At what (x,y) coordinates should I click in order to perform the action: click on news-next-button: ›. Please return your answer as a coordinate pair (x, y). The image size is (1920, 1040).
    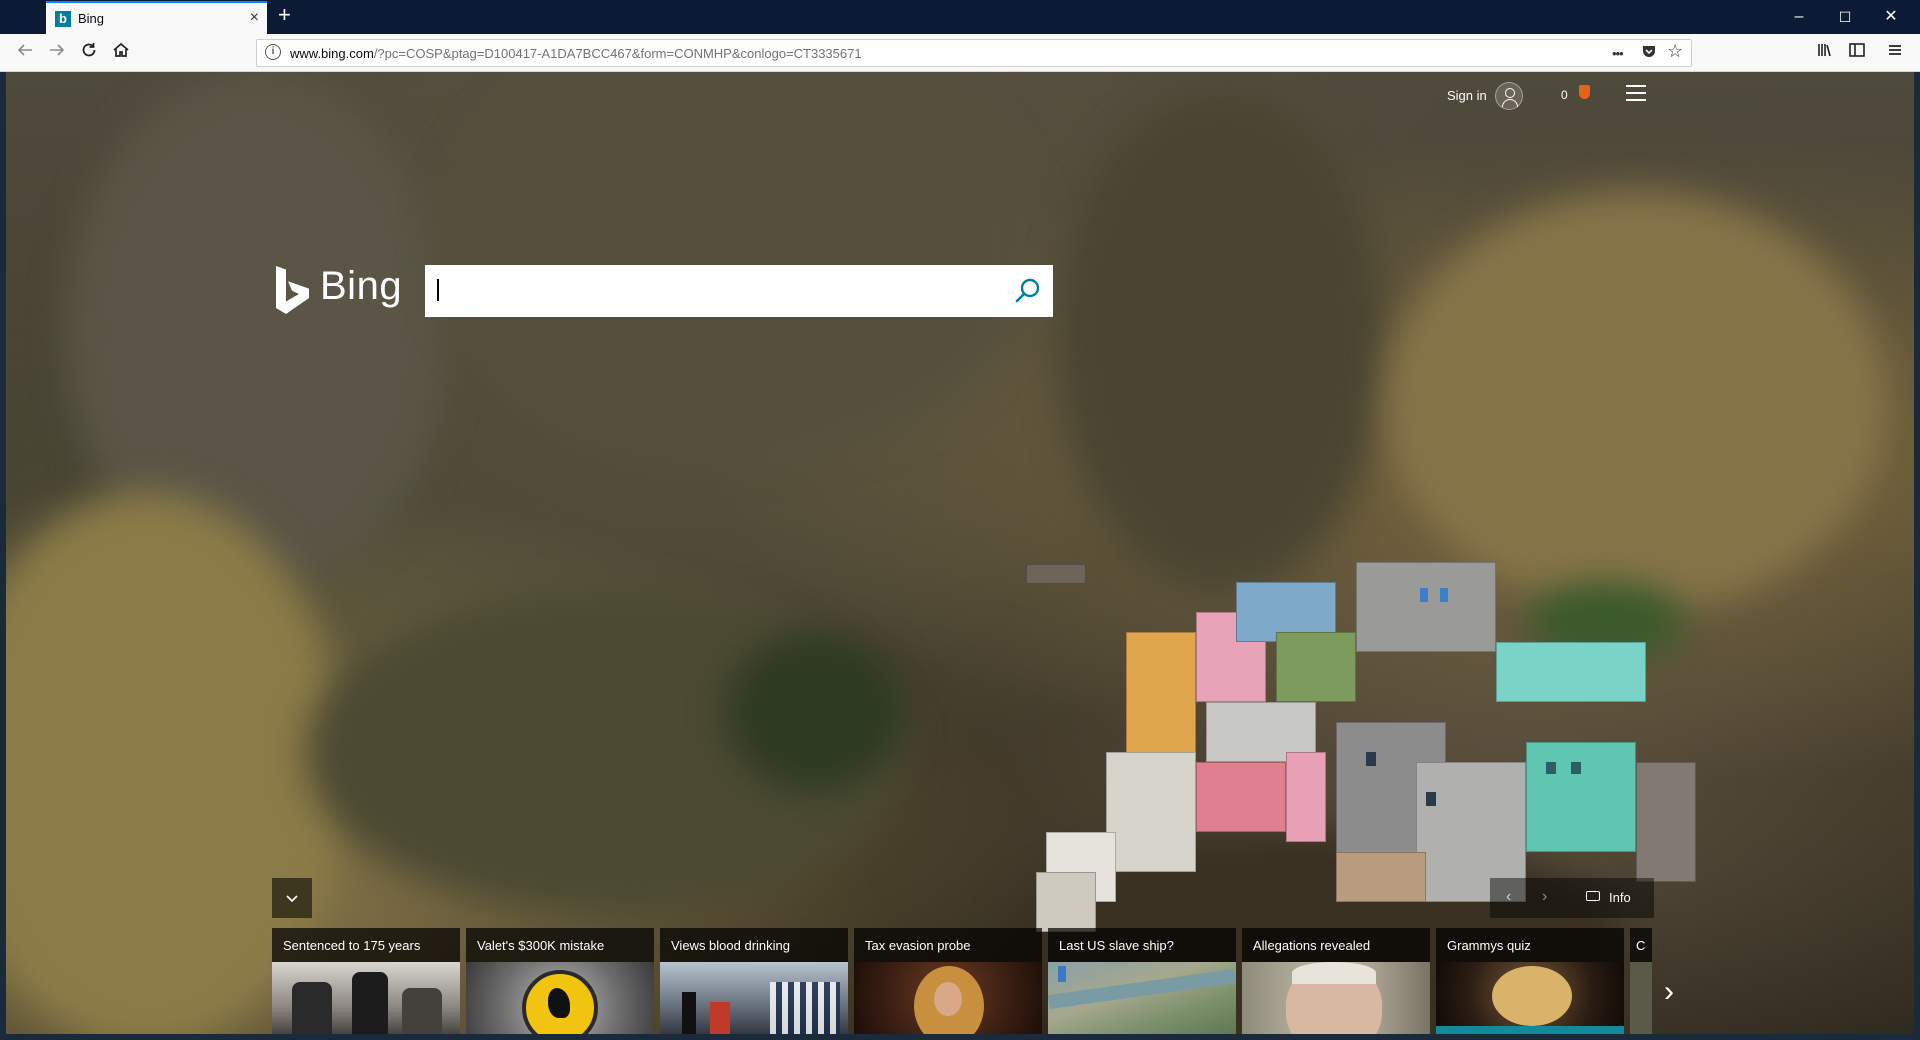
    Looking at the image, I should click on (1669, 992).